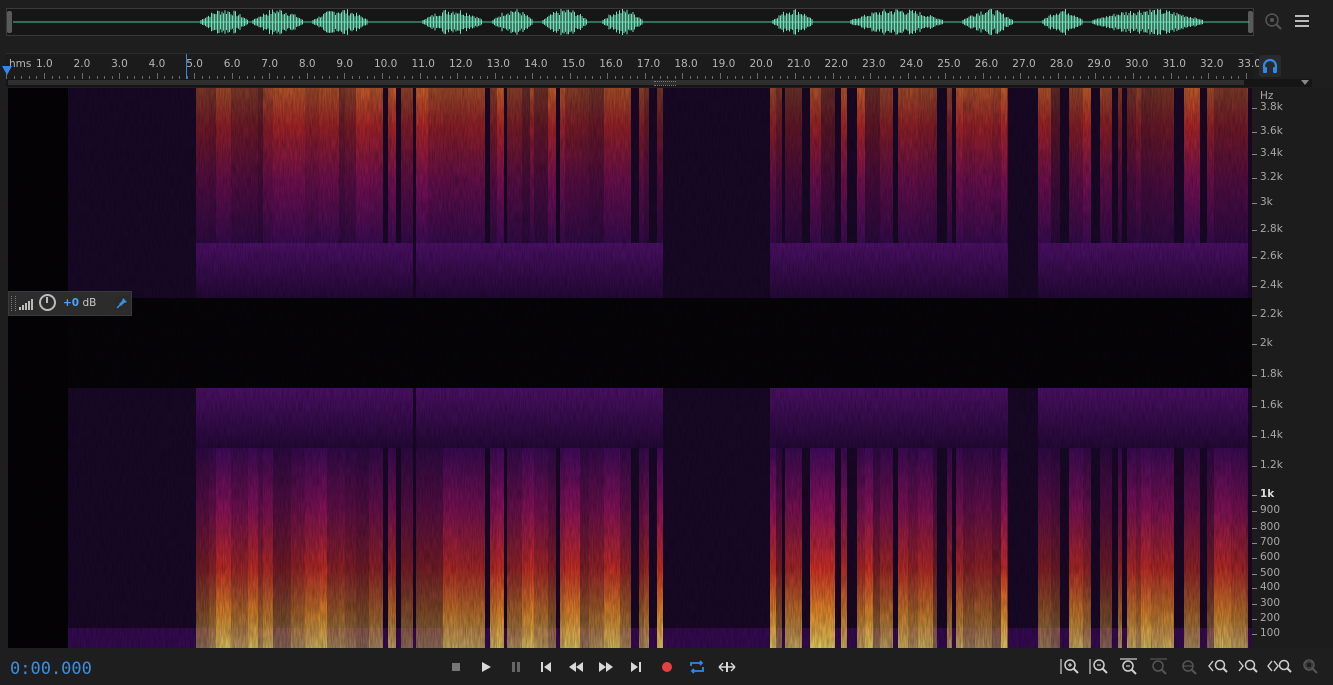 The width and height of the screenshot is (1333, 685). What do you see at coordinates (122, 303) in the screenshot?
I see `pin-icon` at bounding box center [122, 303].